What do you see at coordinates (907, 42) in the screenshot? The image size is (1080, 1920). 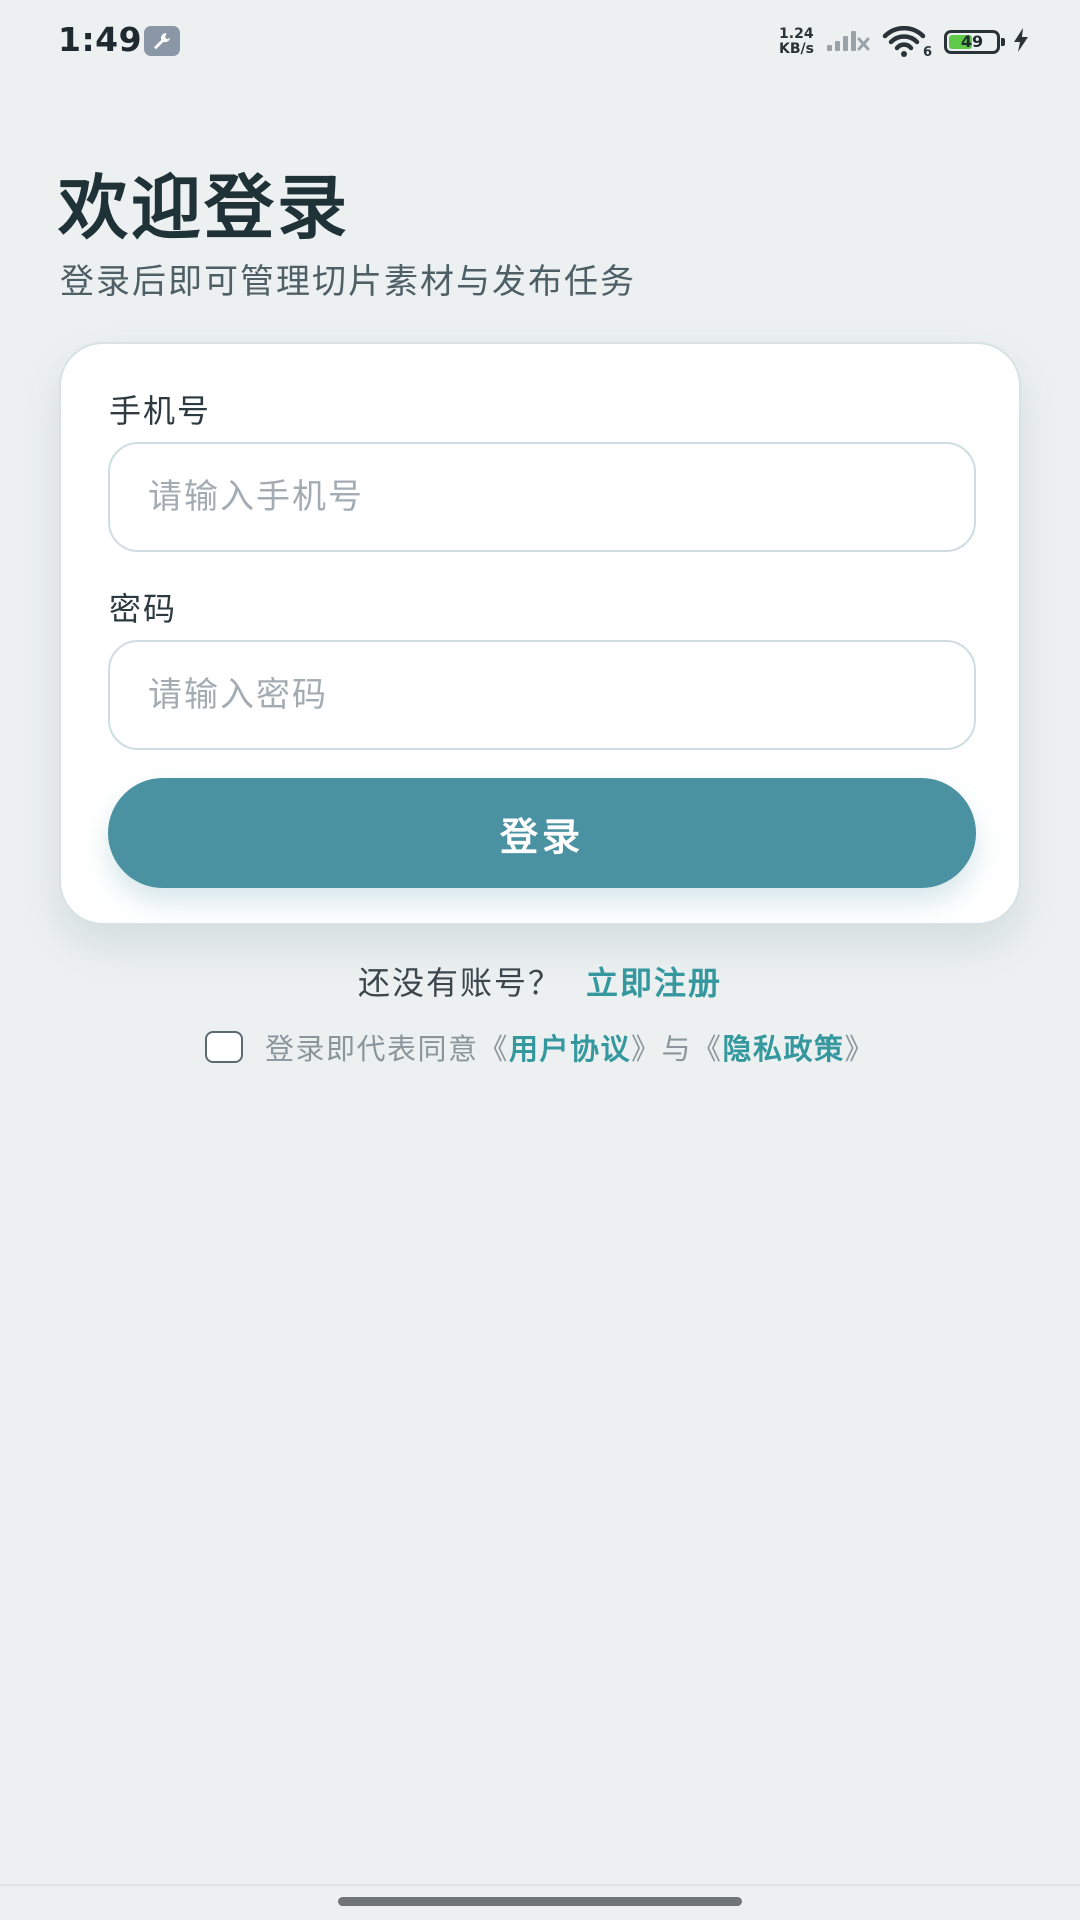 I see `wifi-icon: 6` at bounding box center [907, 42].